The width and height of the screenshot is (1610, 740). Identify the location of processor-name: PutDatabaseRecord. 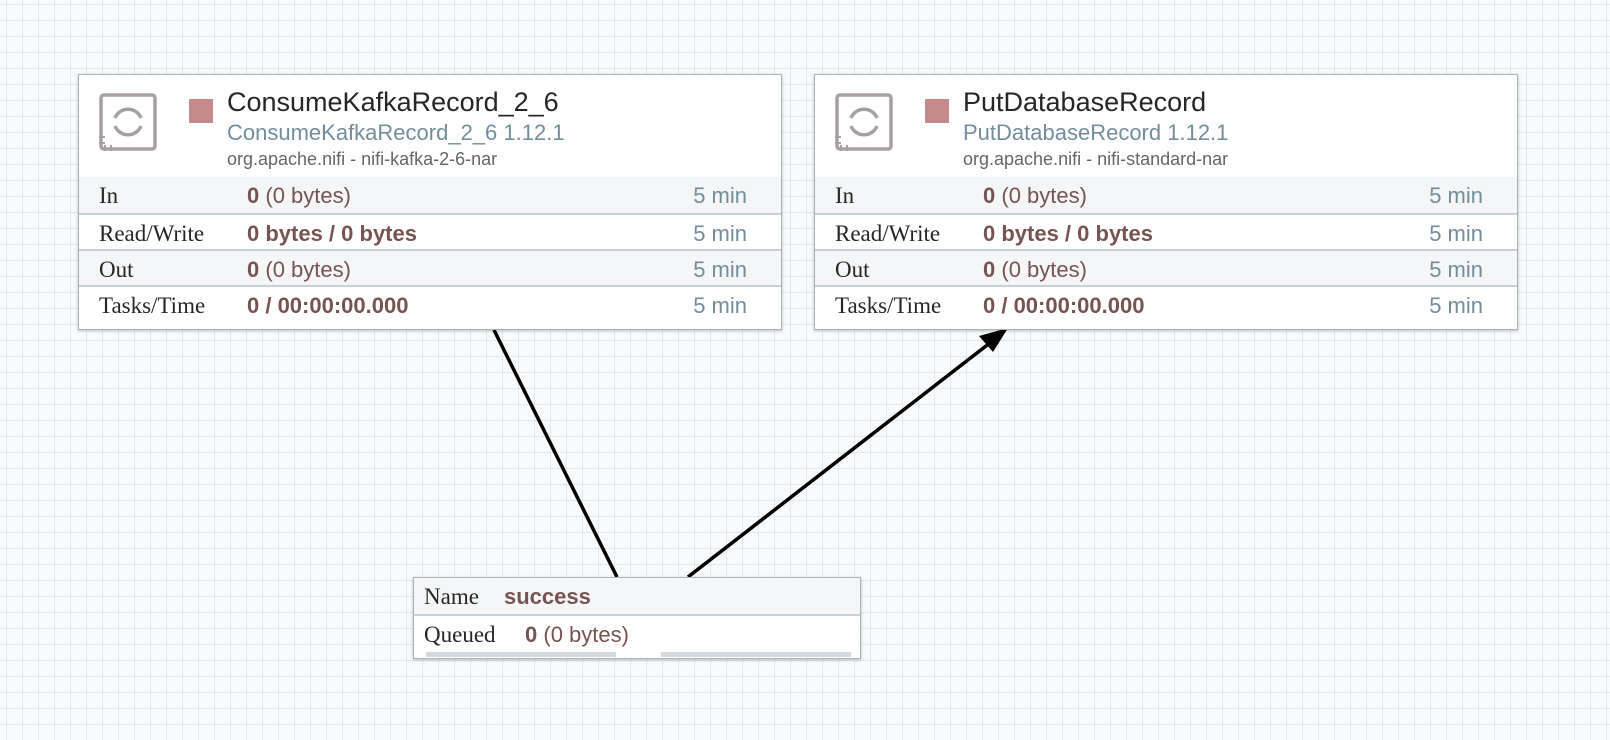
(1085, 102).